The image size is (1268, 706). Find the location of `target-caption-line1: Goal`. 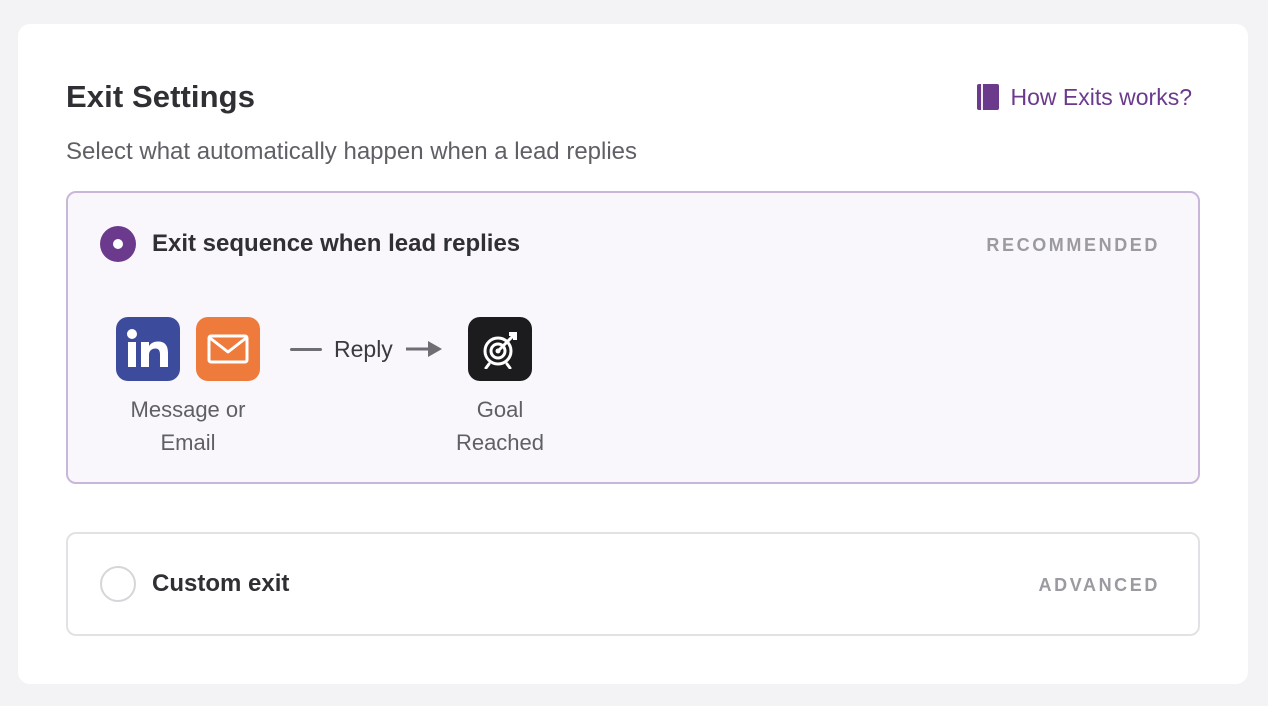

target-caption-line1: Goal is located at coordinates (500, 409).